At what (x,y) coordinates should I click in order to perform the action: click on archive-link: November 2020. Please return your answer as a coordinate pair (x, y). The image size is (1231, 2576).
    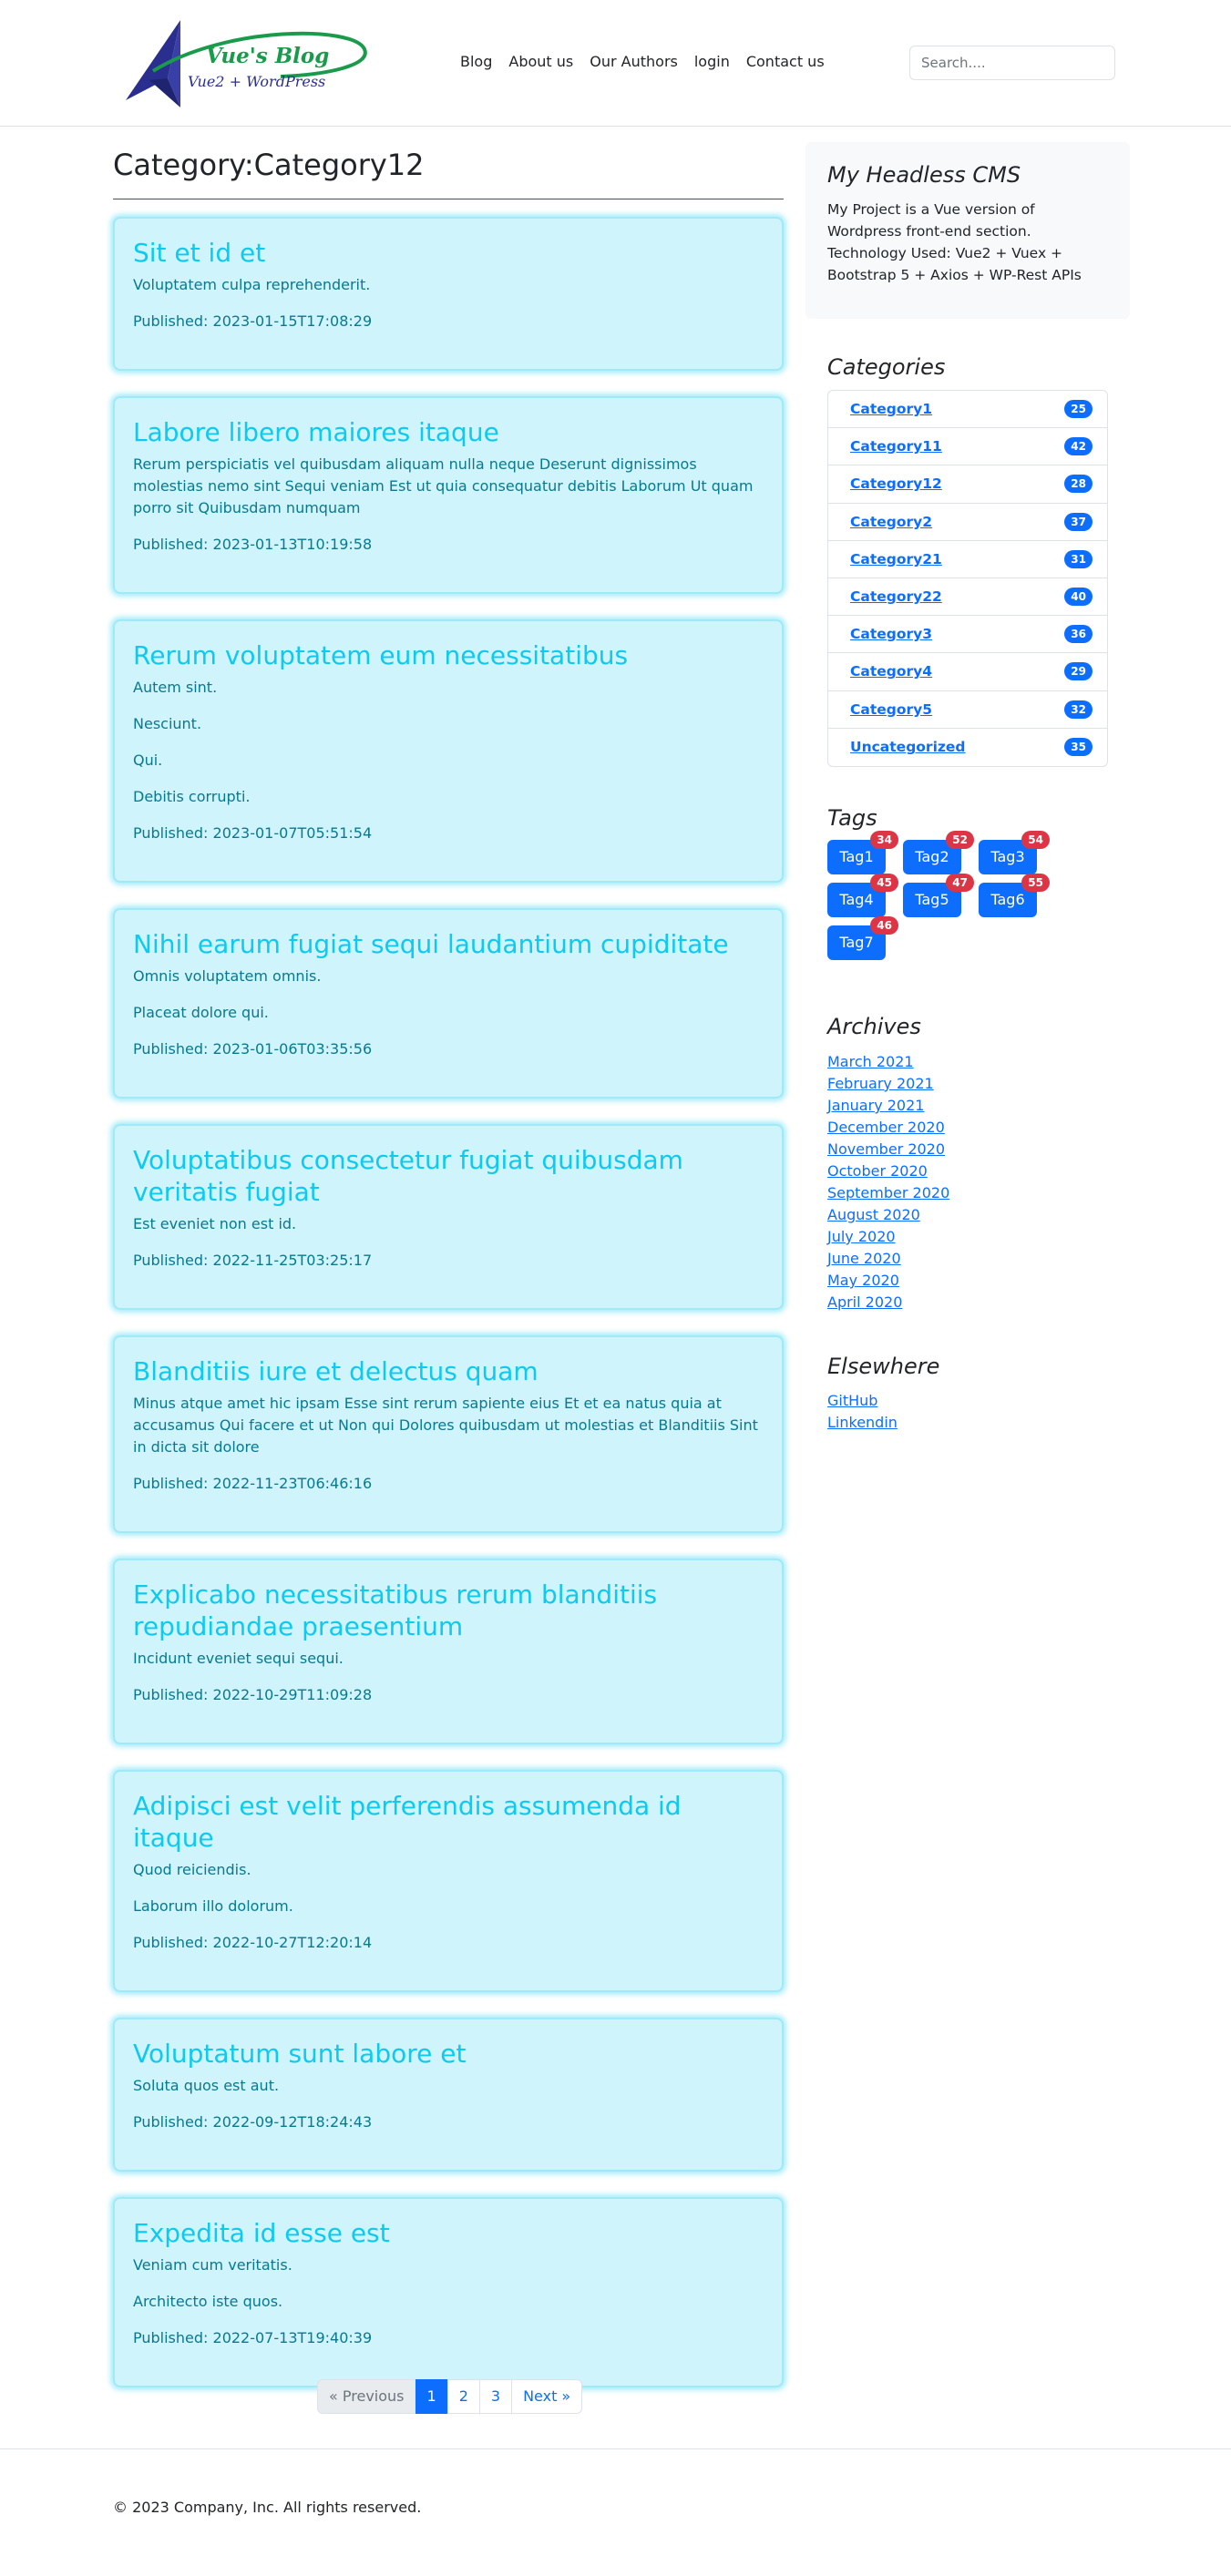
    Looking at the image, I should click on (888, 1149).